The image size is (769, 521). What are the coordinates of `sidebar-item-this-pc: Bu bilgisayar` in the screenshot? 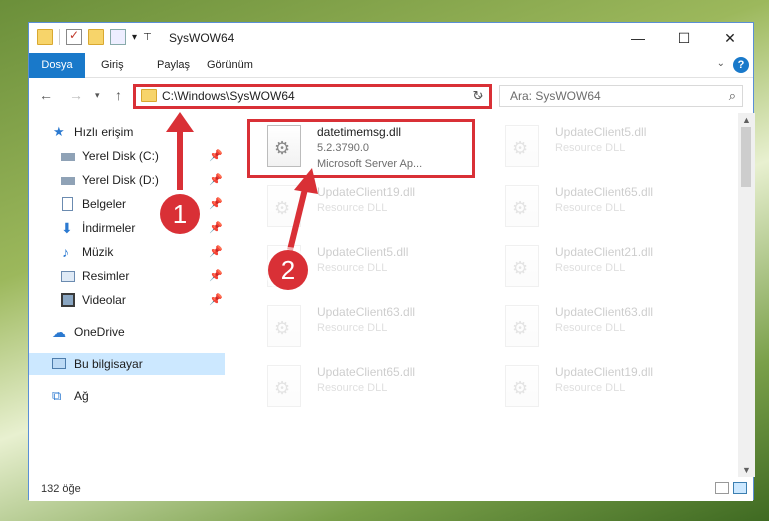 It's located at (127, 364).